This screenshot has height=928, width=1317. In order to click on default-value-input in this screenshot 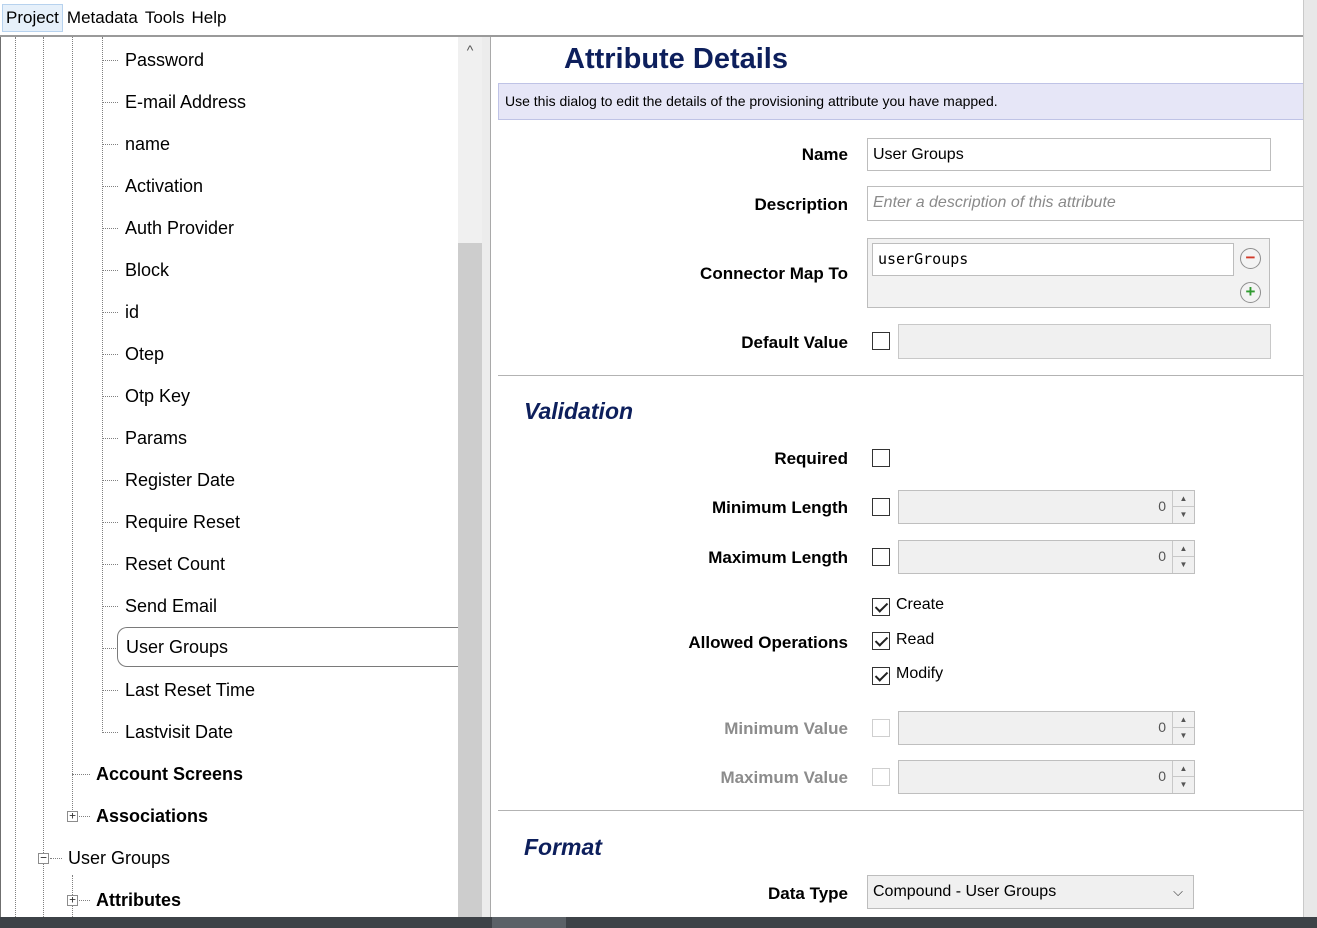, I will do `click(1084, 341)`.